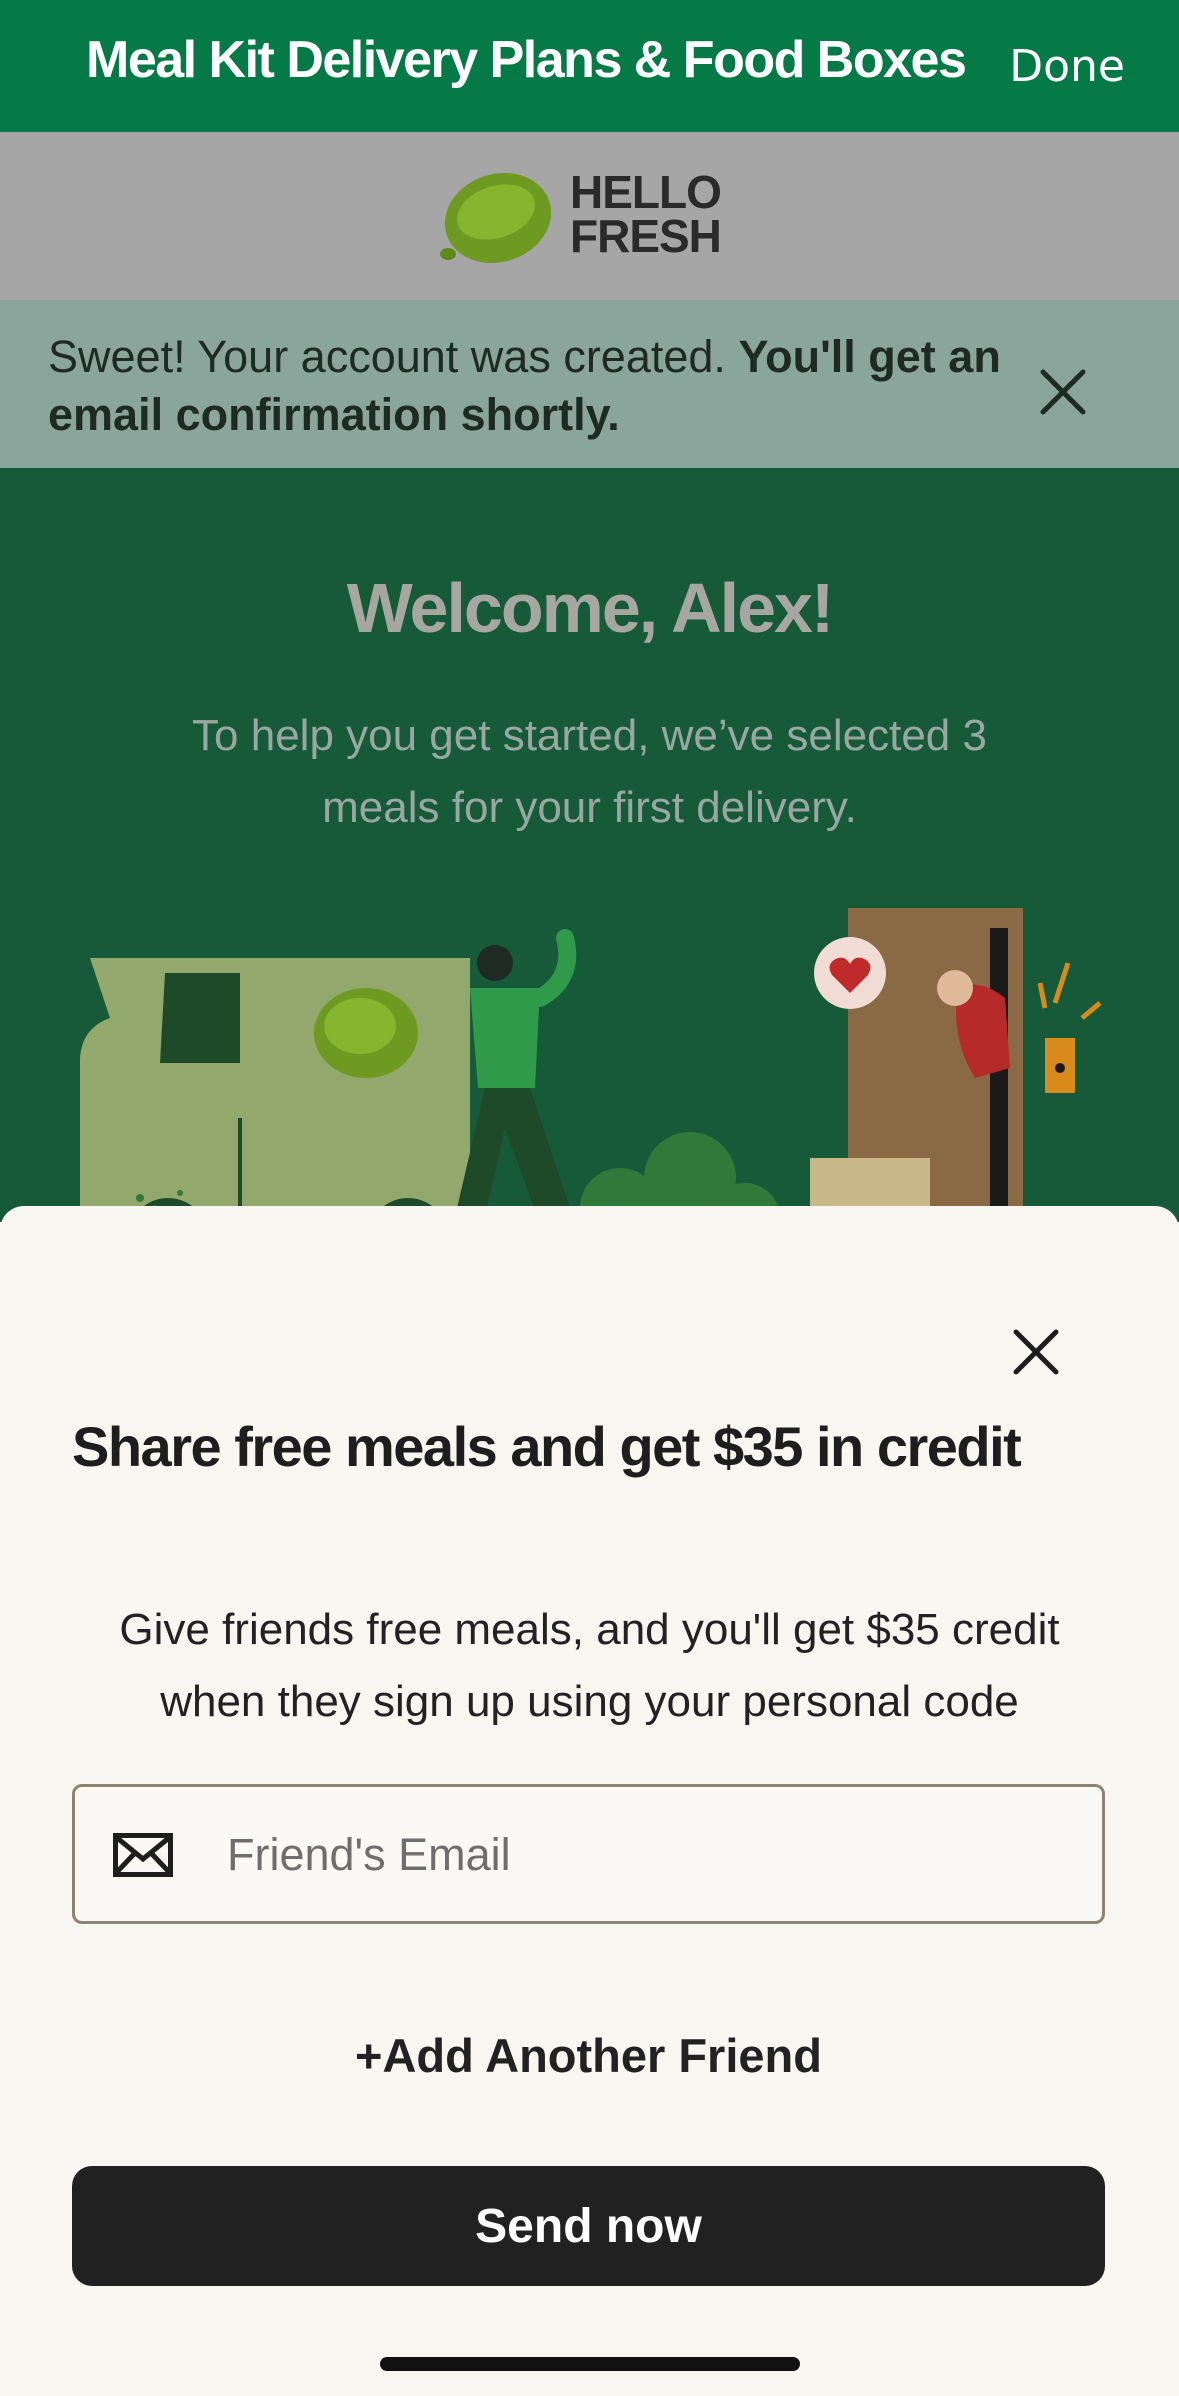 The height and width of the screenshot is (2396, 1179). I want to click on friend-email-input, so click(652, 1855).